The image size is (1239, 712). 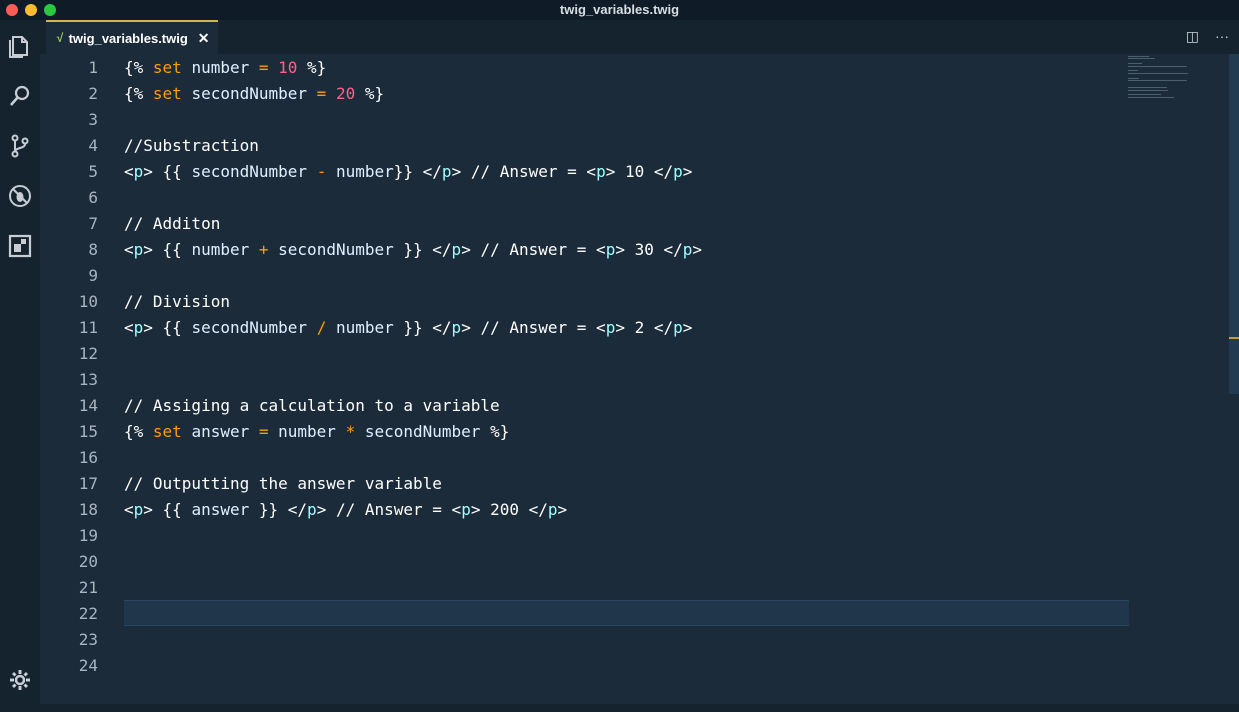 What do you see at coordinates (639, 171) in the screenshot?
I see `code-token: > 10 </` at bounding box center [639, 171].